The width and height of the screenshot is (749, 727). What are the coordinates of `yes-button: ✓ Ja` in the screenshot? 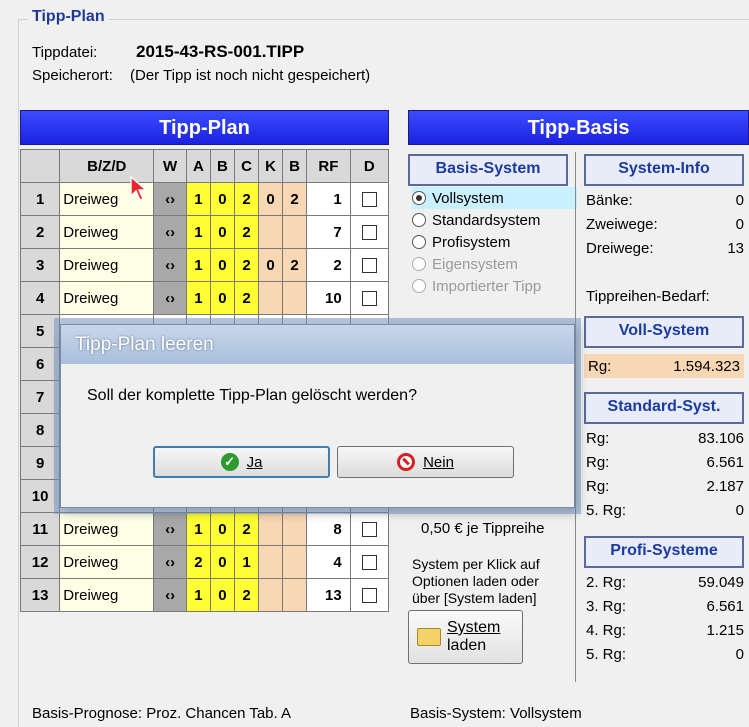 It's located at (241, 462).